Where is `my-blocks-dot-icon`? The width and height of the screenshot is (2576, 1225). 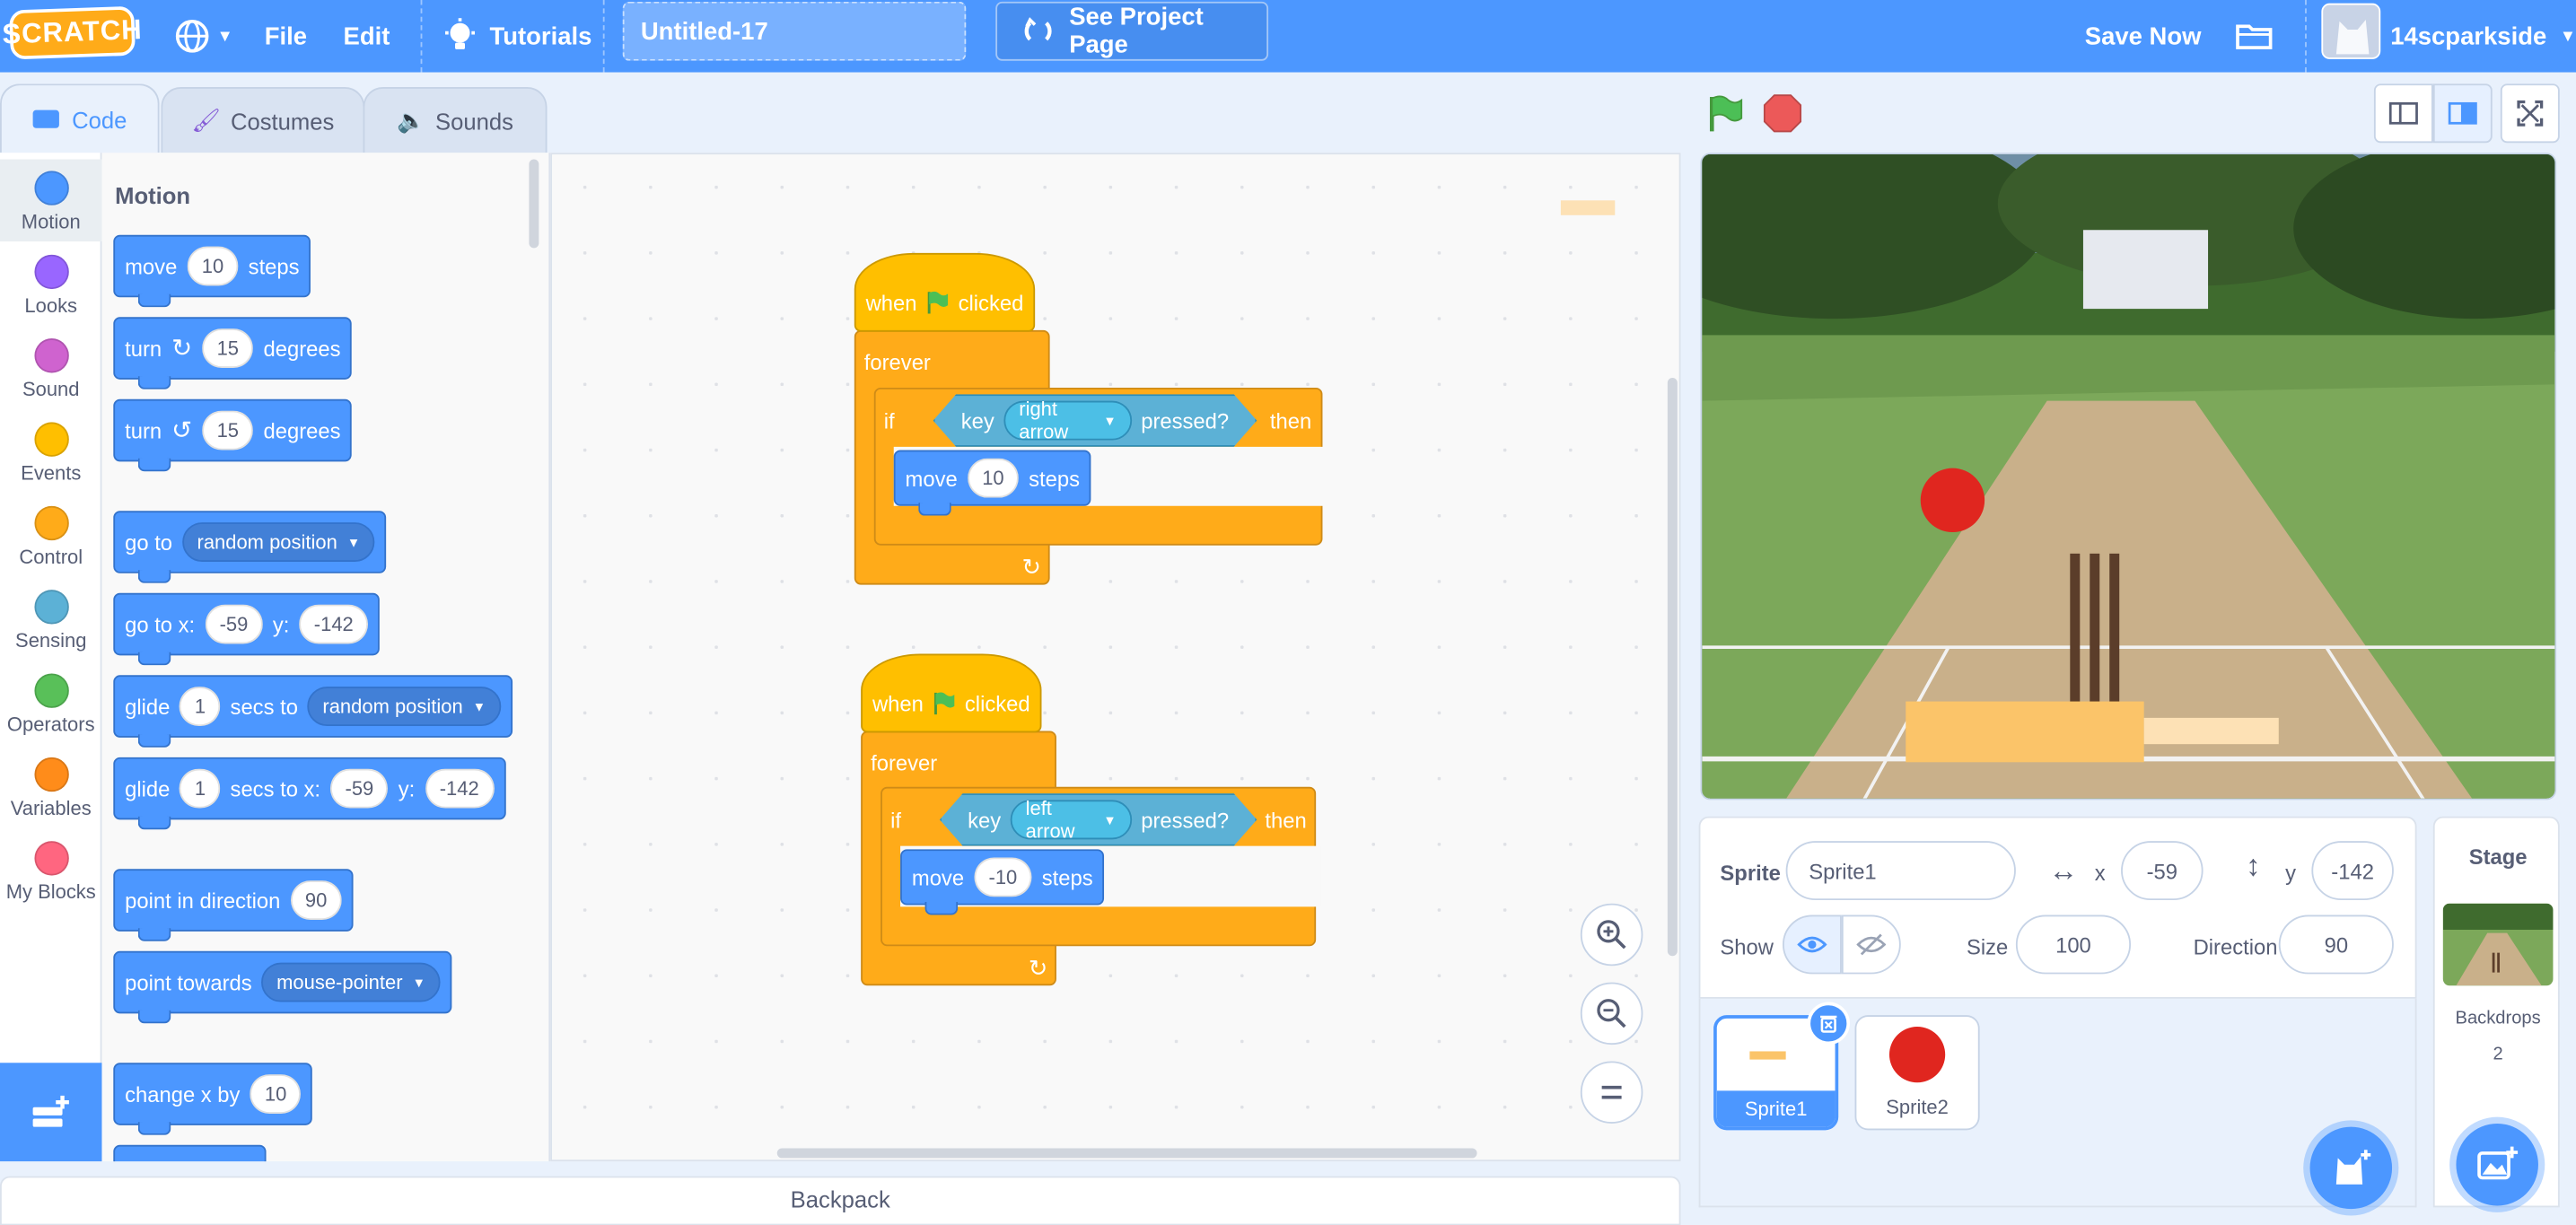
my-blocks-dot-icon is located at coordinates (50, 859).